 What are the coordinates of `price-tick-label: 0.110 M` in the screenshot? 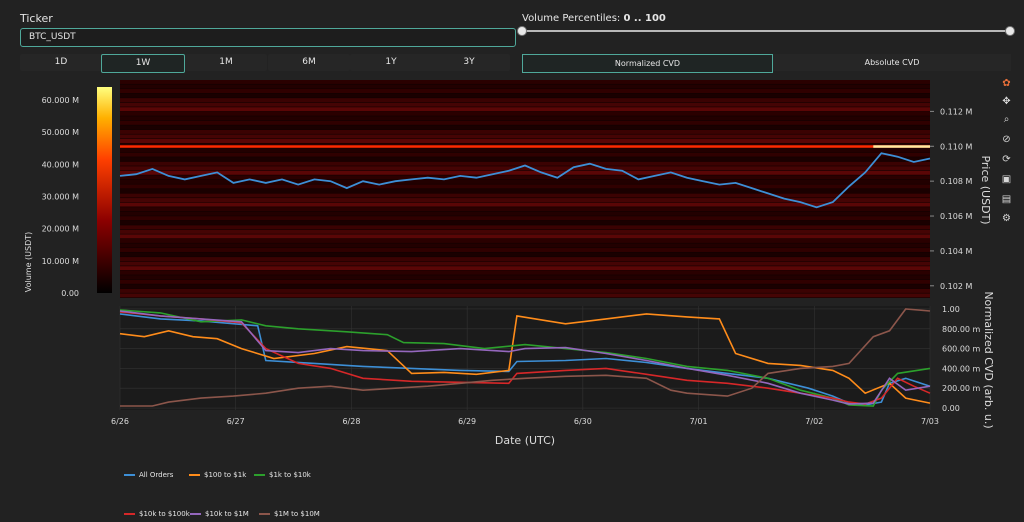 It's located at (956, 146).